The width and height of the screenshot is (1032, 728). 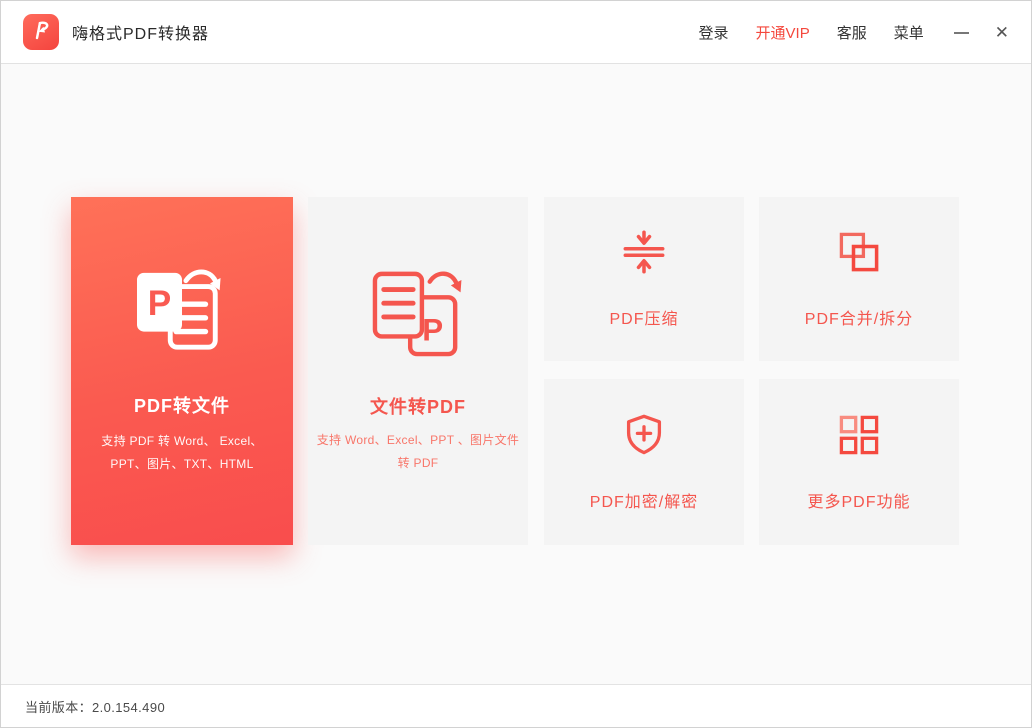 I want to click on card-title: PDF合并/拆分, so click(x=859, y=319).